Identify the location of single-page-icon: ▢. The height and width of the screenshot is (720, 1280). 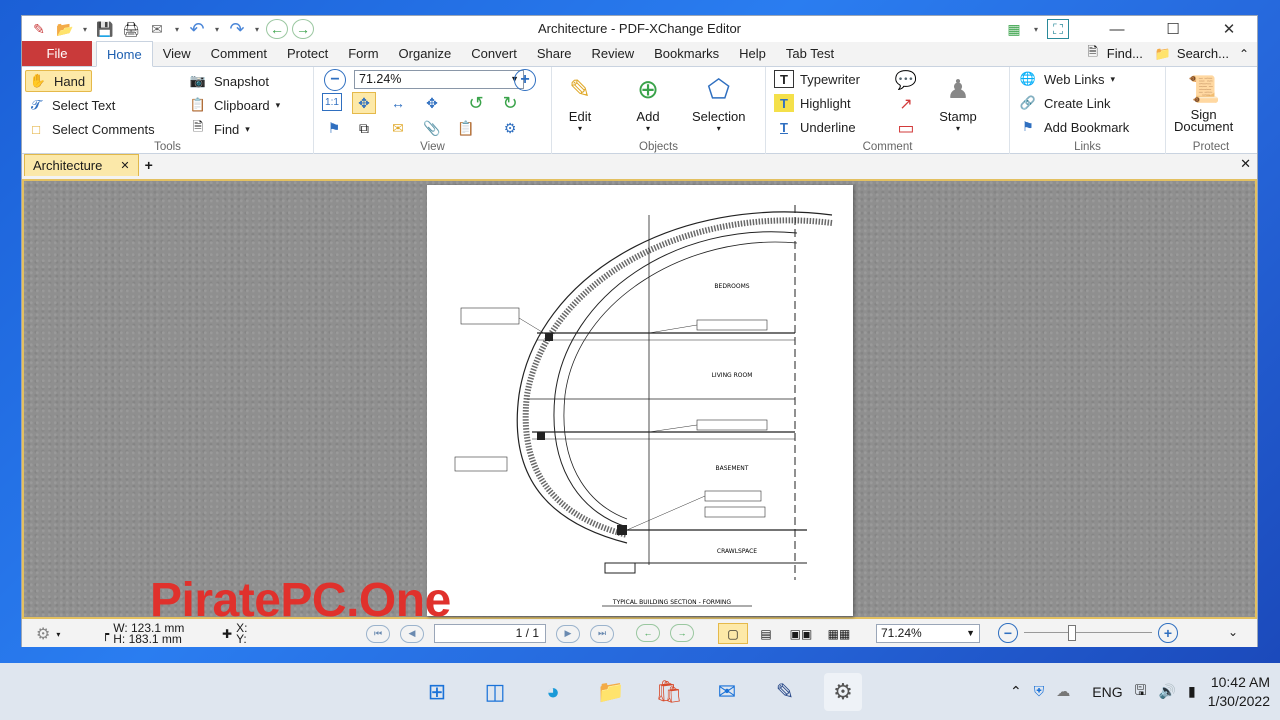
(733, 633).